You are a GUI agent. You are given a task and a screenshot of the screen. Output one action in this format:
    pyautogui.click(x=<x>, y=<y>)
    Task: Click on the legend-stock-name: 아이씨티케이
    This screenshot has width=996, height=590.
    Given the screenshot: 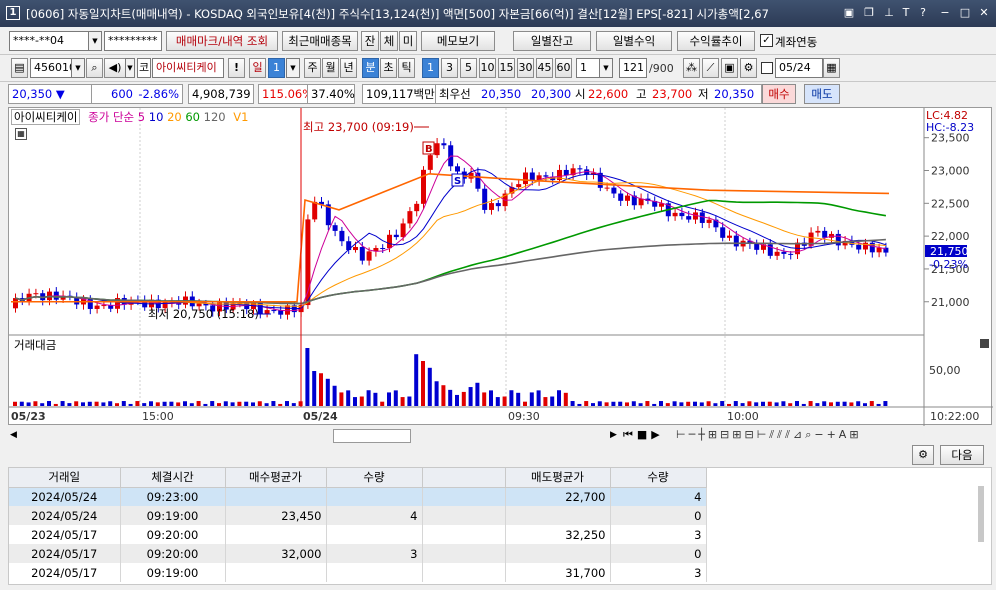 What is the action you would take?
    pyautogui.click(x=46, y=117)
    